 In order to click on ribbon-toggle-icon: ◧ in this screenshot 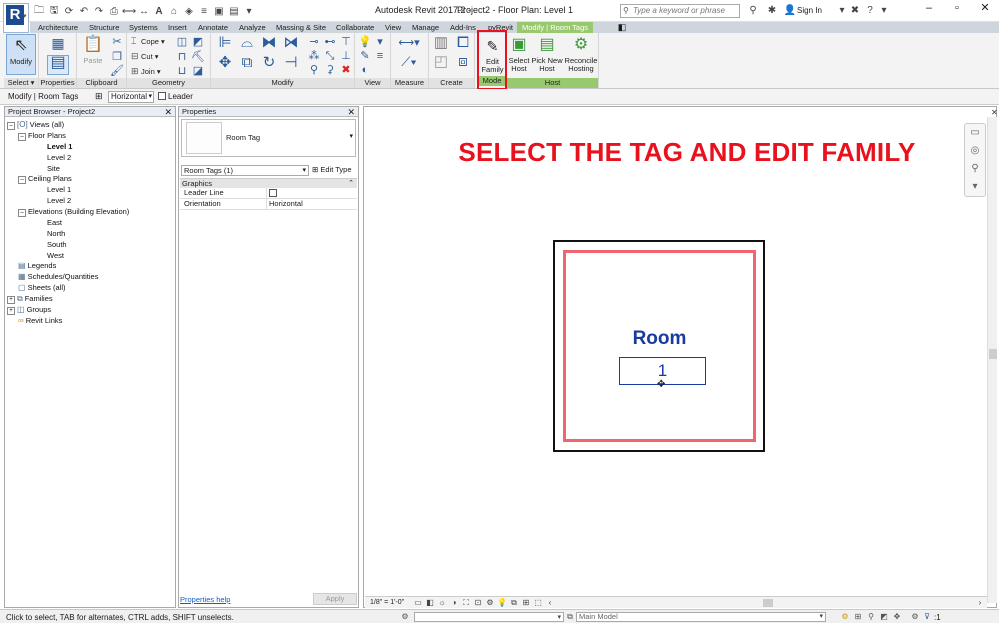, I will do `click(622, 27)`.